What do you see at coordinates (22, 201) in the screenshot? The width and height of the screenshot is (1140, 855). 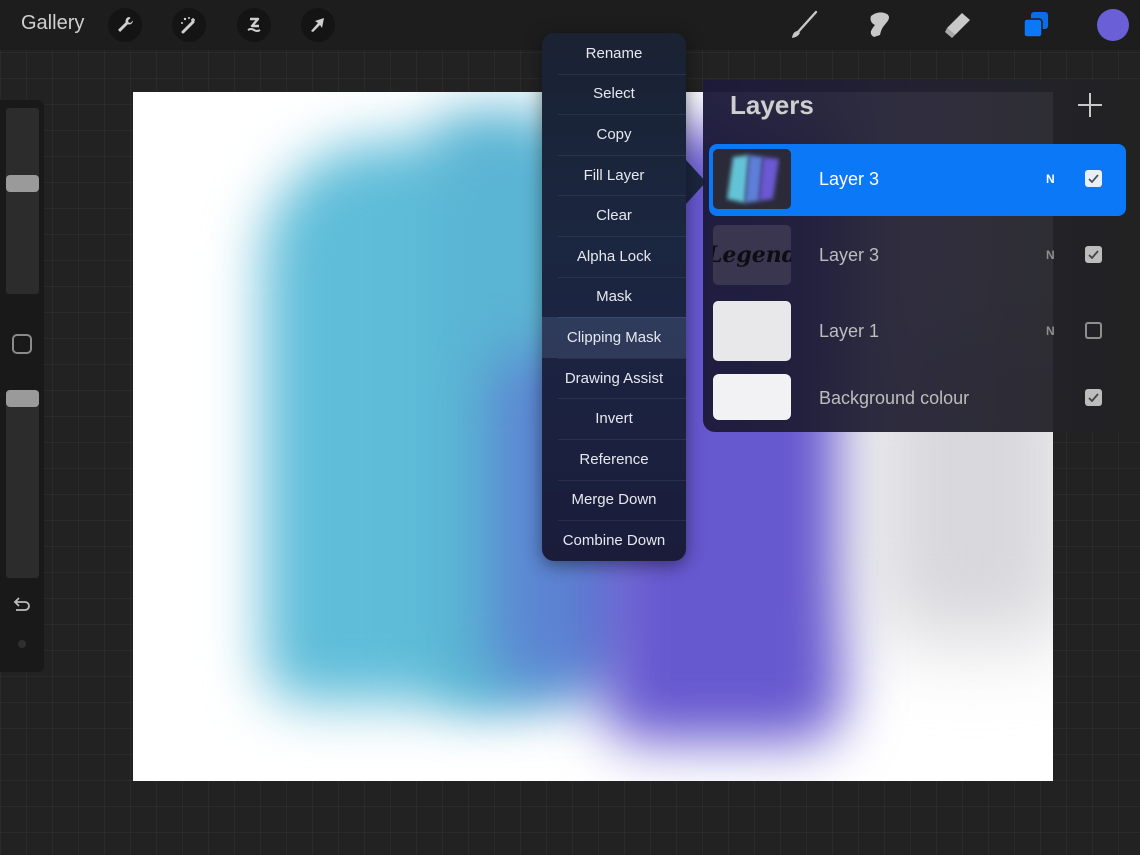 I see `brush-size-slider` at bounding box center [22, 201].